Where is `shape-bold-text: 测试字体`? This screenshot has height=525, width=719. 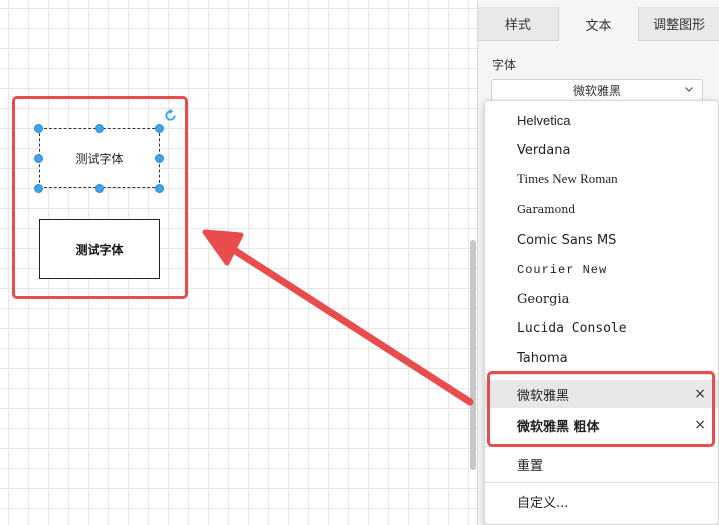
shape-bold-text: 测试字体 is located at coordinates (99, 249).